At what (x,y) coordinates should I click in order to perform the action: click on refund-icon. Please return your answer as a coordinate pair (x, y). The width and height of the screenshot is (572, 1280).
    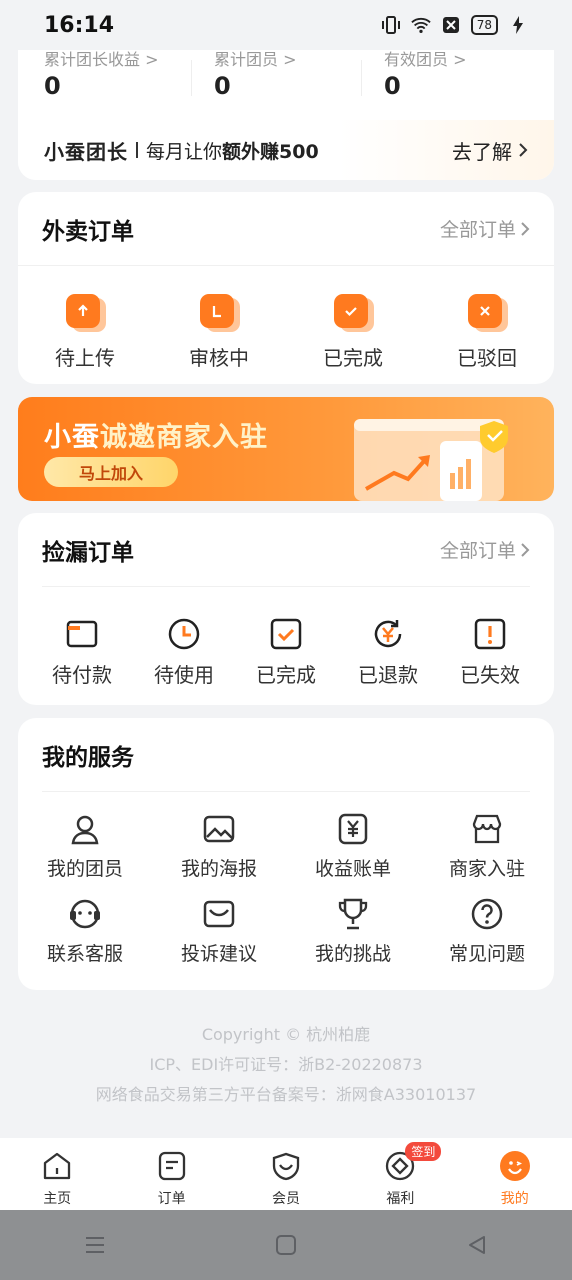
    Looking at the image, I should click on (388, 634).